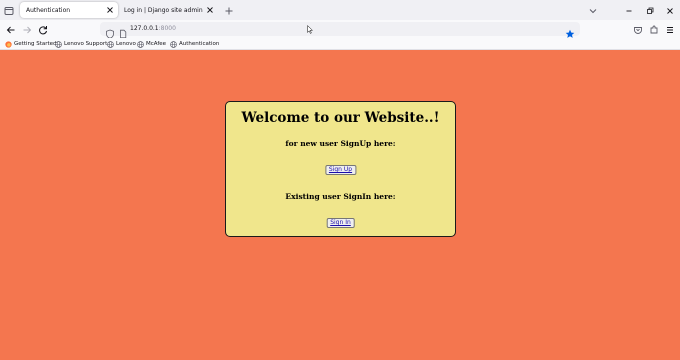 The height and width of the screenshot is (360, 680). I want to click on sign-up-button: Sign Up, so click(340, 170).